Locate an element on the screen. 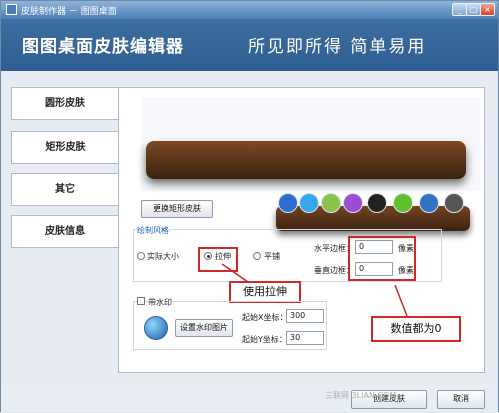  watermark-checkbox-label: 带水印 is located at coordinates (160, 302).